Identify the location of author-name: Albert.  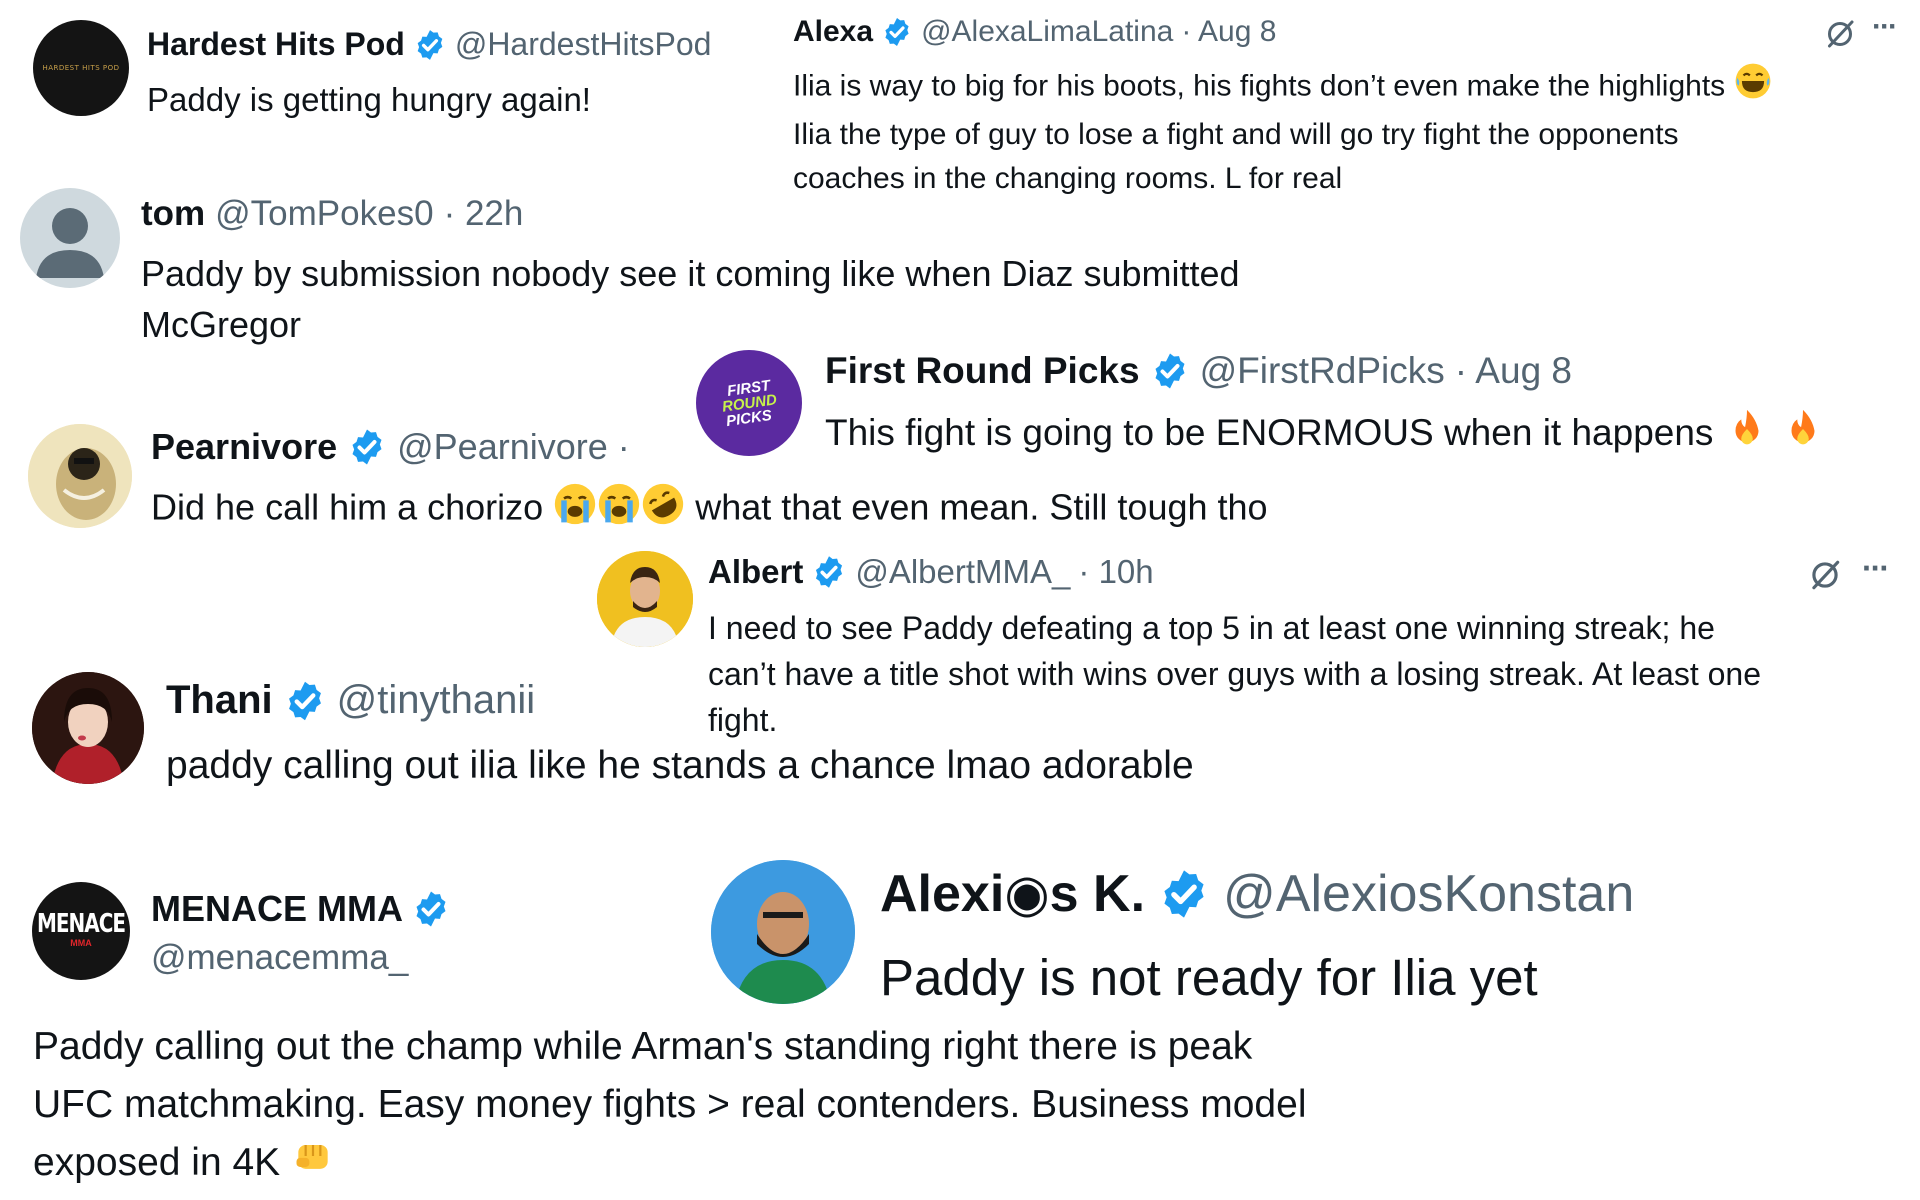
(755, 572).